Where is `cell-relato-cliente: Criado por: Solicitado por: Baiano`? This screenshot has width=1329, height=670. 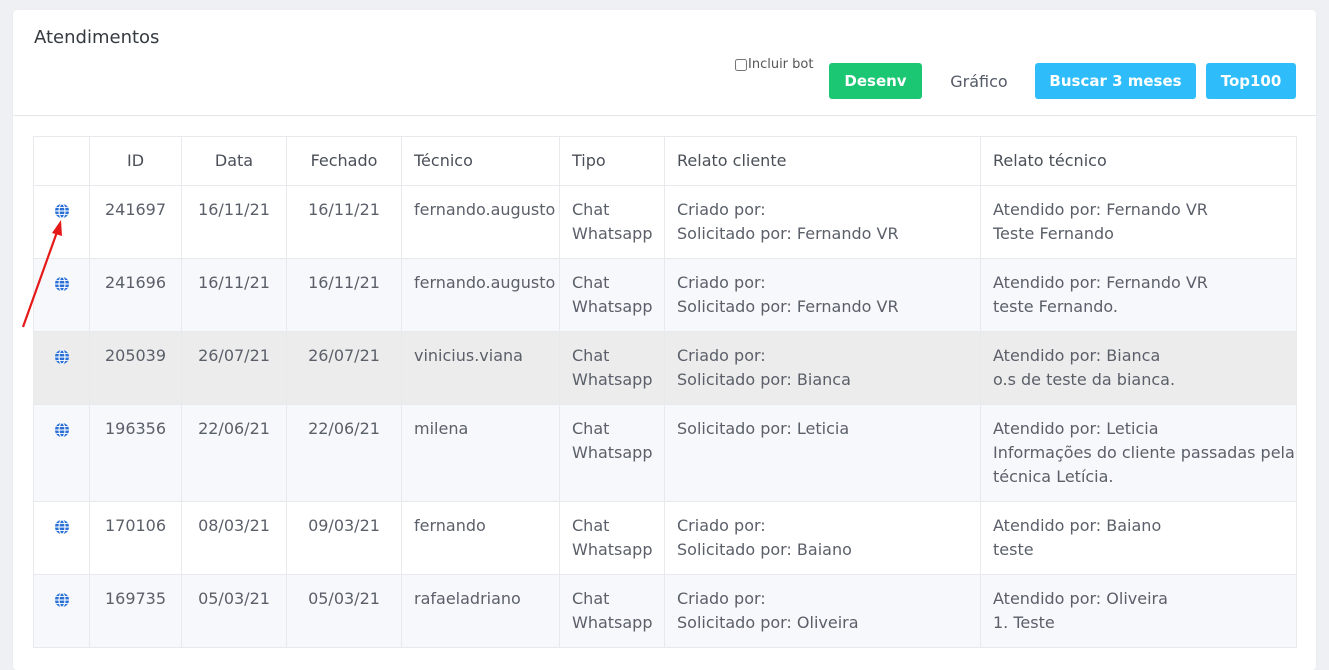
cell-relato-cliente: Criado por: Solicitado por: Baiano is located at coordinates (822, 538).